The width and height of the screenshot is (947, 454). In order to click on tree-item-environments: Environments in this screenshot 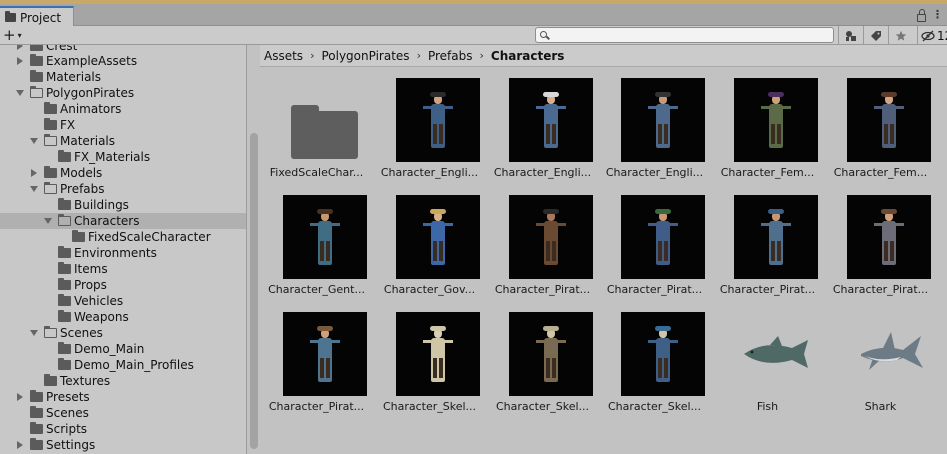, I will do `click(123, 253)`.